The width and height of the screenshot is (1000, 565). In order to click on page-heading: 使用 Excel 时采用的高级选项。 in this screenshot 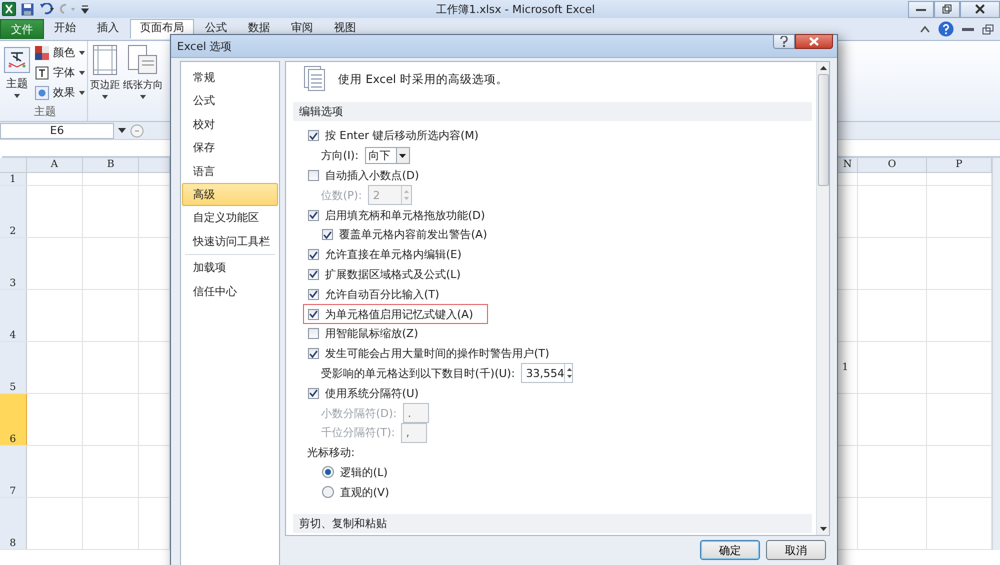, I will do `click(423, 79)`.